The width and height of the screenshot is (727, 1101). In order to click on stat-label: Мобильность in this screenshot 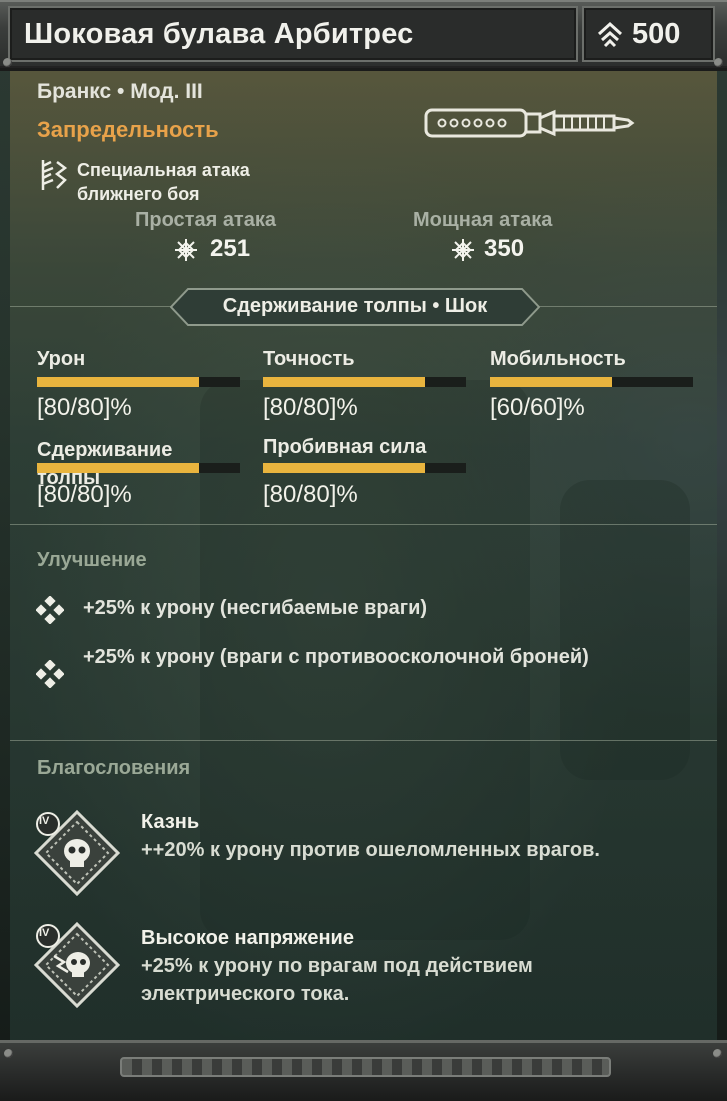, I will do `click(558, 359)`.